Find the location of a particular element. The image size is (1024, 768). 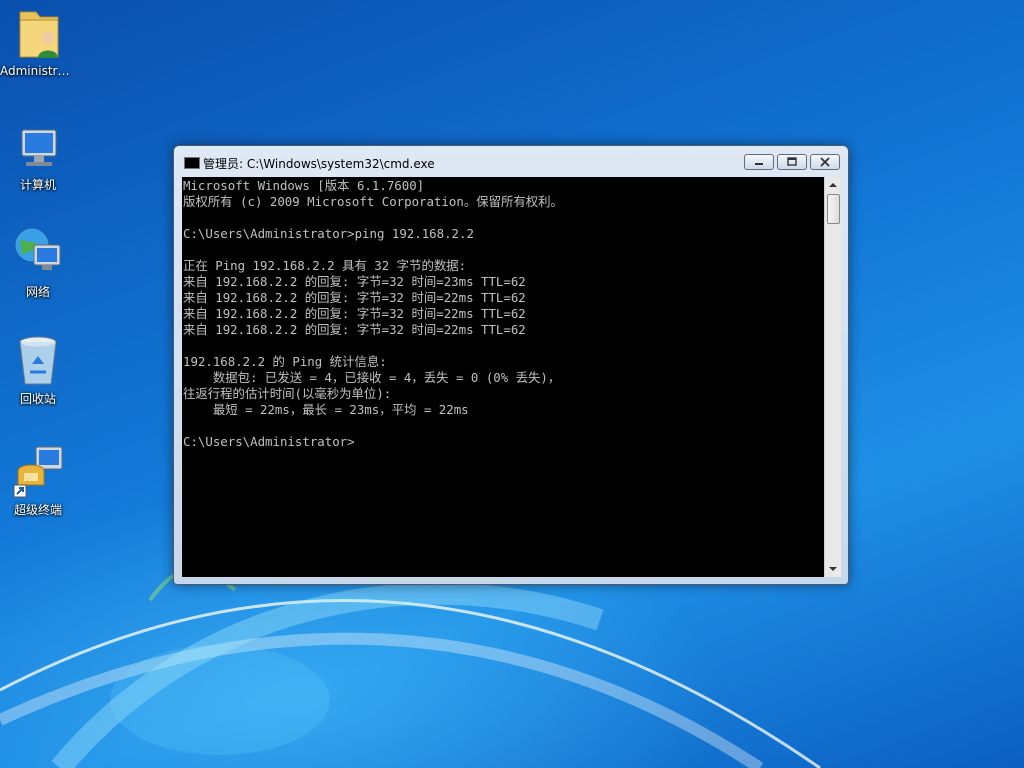

network-icon is located at coordinates (37, 248).